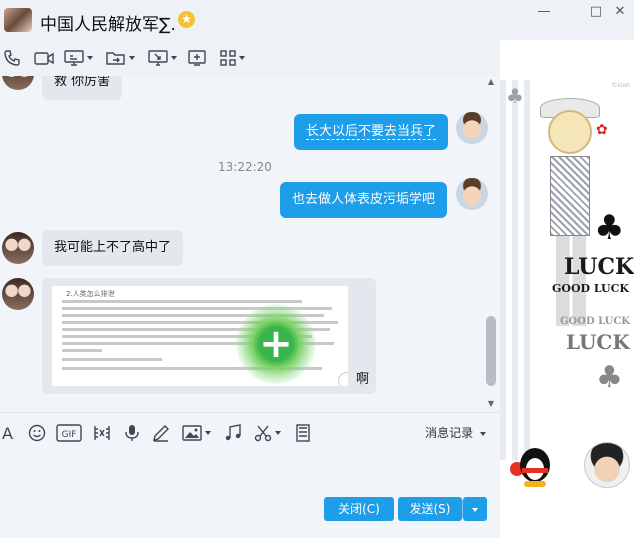 The height and width of the screenshot is (538, 634). Describe the element at coordinates (596, 12) in the screenshot. I see `maximize-button: □` at that location.